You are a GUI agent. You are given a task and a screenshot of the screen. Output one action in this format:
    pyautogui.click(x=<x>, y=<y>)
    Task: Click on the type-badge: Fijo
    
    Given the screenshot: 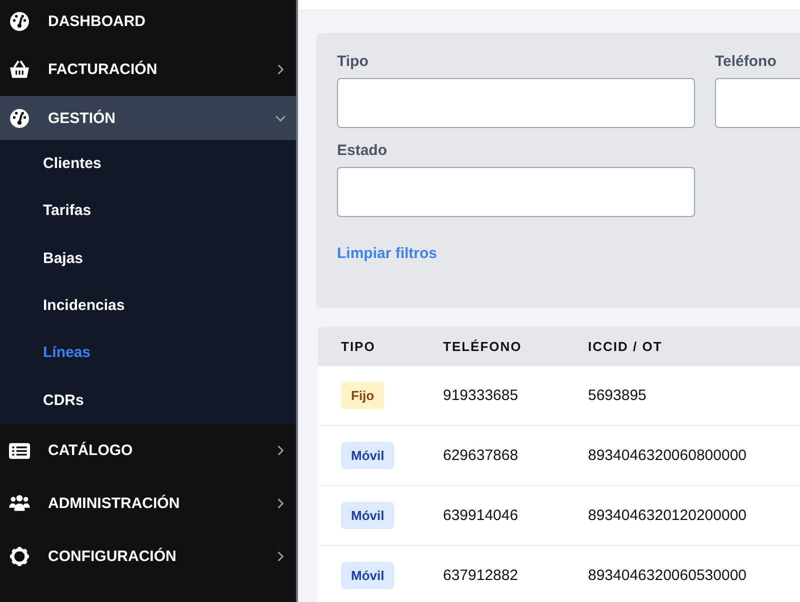 What is the action you would take?
    pyautogui.click(x=362, y=395)
    